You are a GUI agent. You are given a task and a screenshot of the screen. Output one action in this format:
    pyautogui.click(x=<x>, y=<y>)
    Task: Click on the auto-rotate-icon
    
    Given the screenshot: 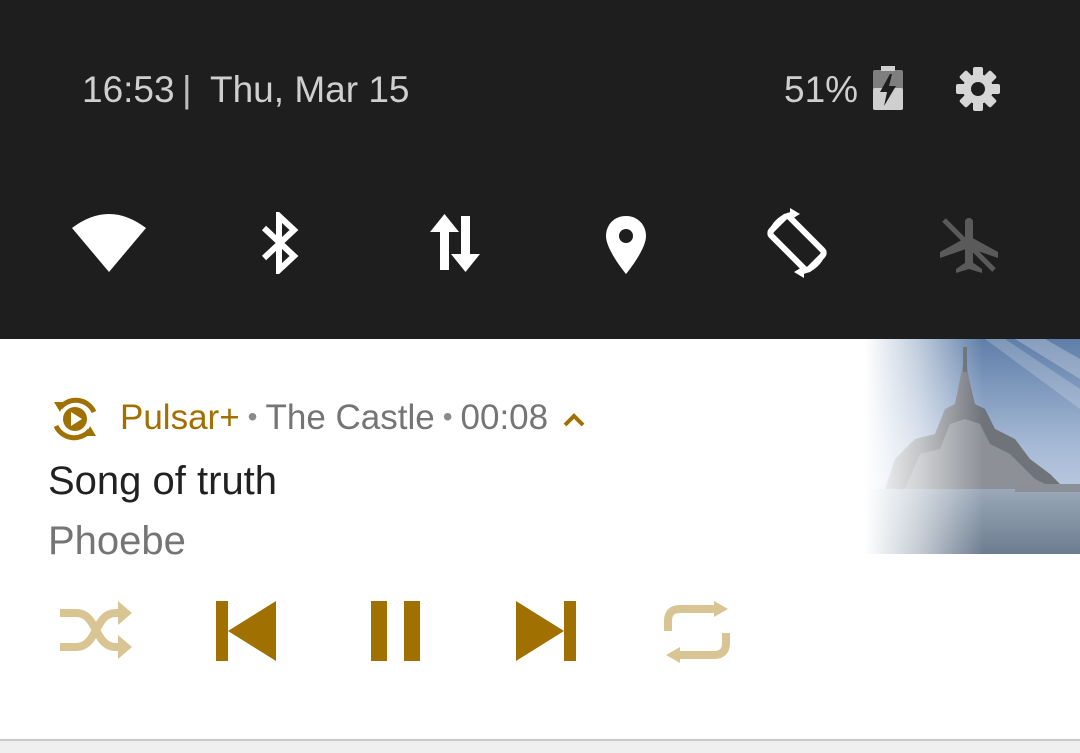 What is the action you would take?
    pyautogui.click(x=797, y=243)
    